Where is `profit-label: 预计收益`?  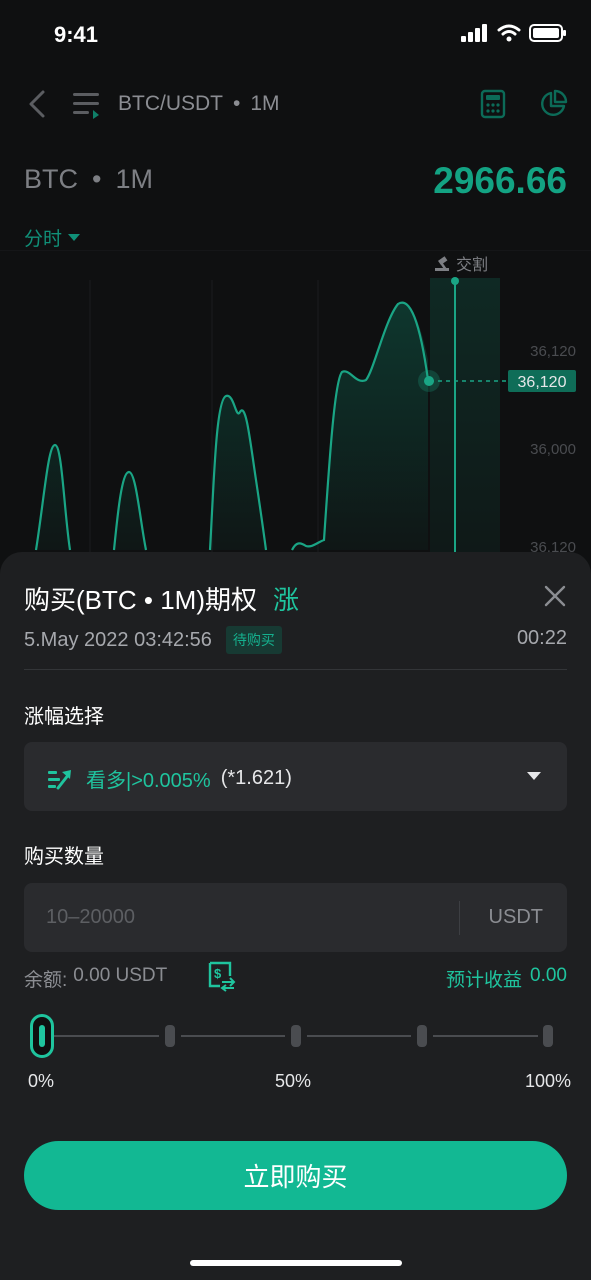
profit-label: 预计收益 is located at coordinates (484, 980).